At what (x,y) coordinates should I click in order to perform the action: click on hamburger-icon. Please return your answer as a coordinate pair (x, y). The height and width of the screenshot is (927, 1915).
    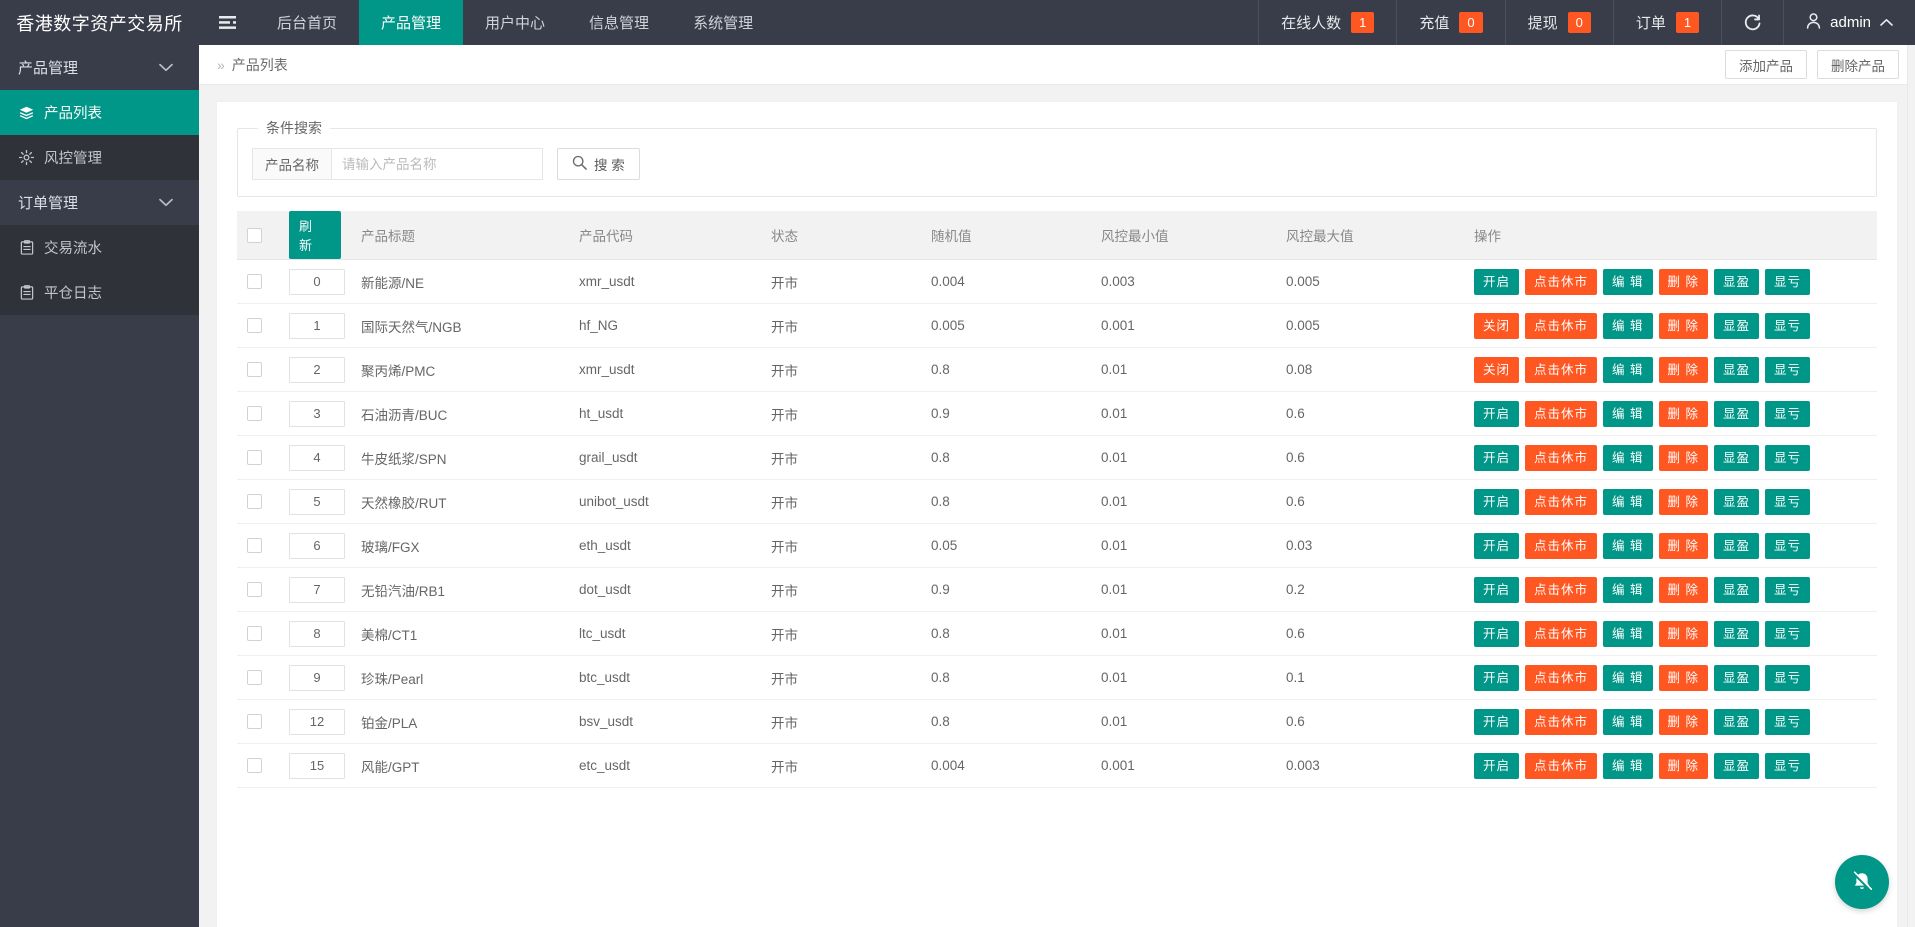
    Looking at the image, I should click on (227, 22).